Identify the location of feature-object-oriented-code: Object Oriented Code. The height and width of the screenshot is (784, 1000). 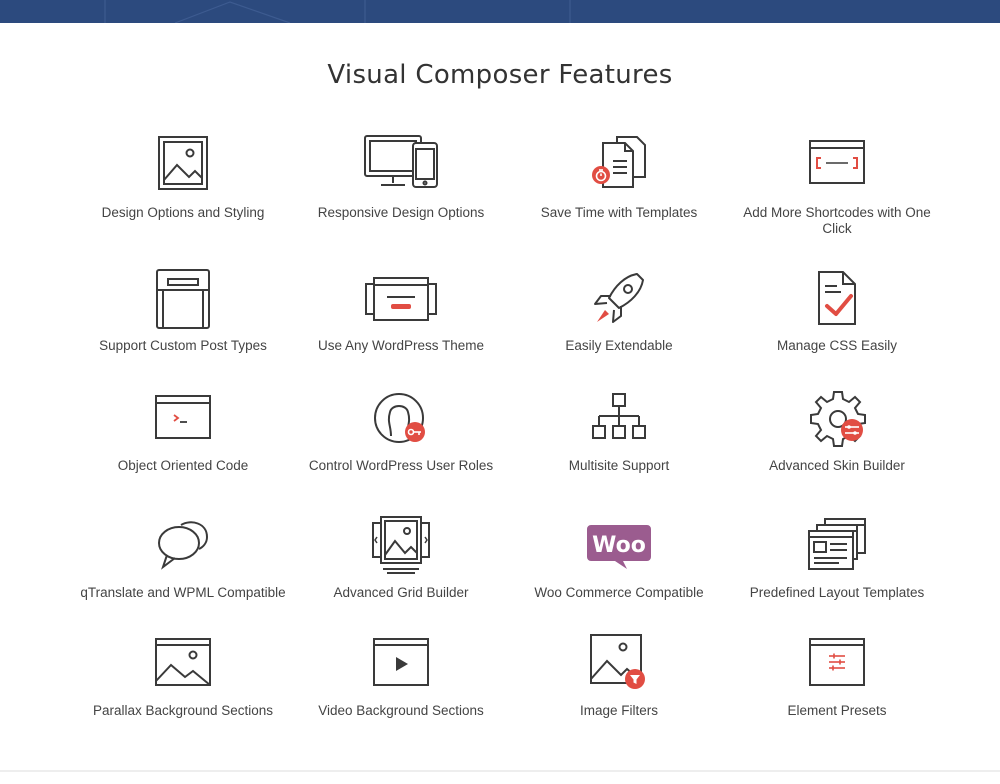
(183, 430).